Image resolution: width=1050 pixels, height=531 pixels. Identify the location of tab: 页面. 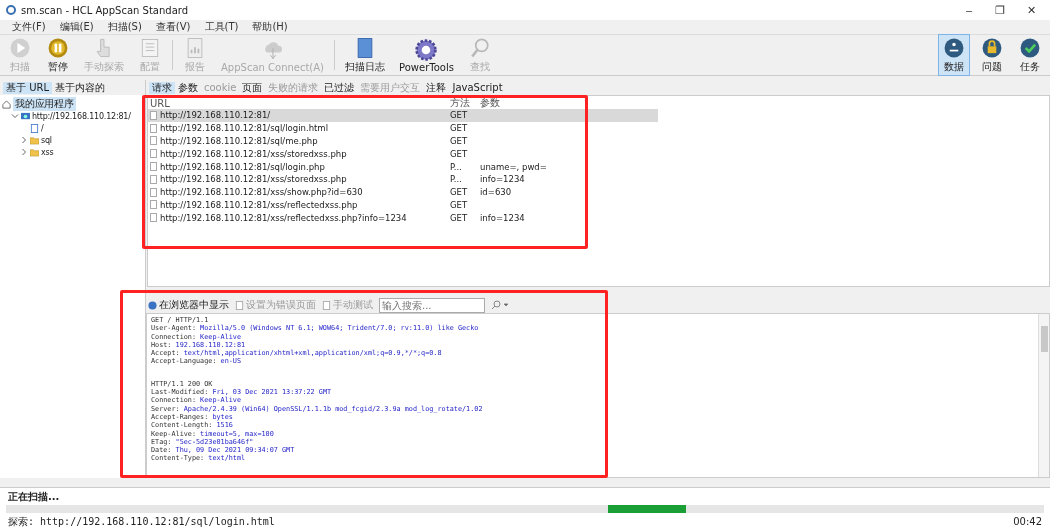
(252, 87).